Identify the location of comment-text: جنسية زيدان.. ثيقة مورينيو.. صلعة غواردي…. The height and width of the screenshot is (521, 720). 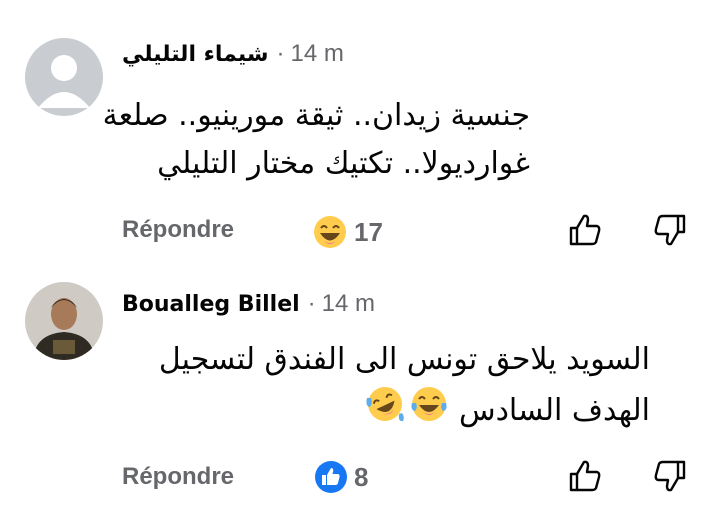
(316, 140).